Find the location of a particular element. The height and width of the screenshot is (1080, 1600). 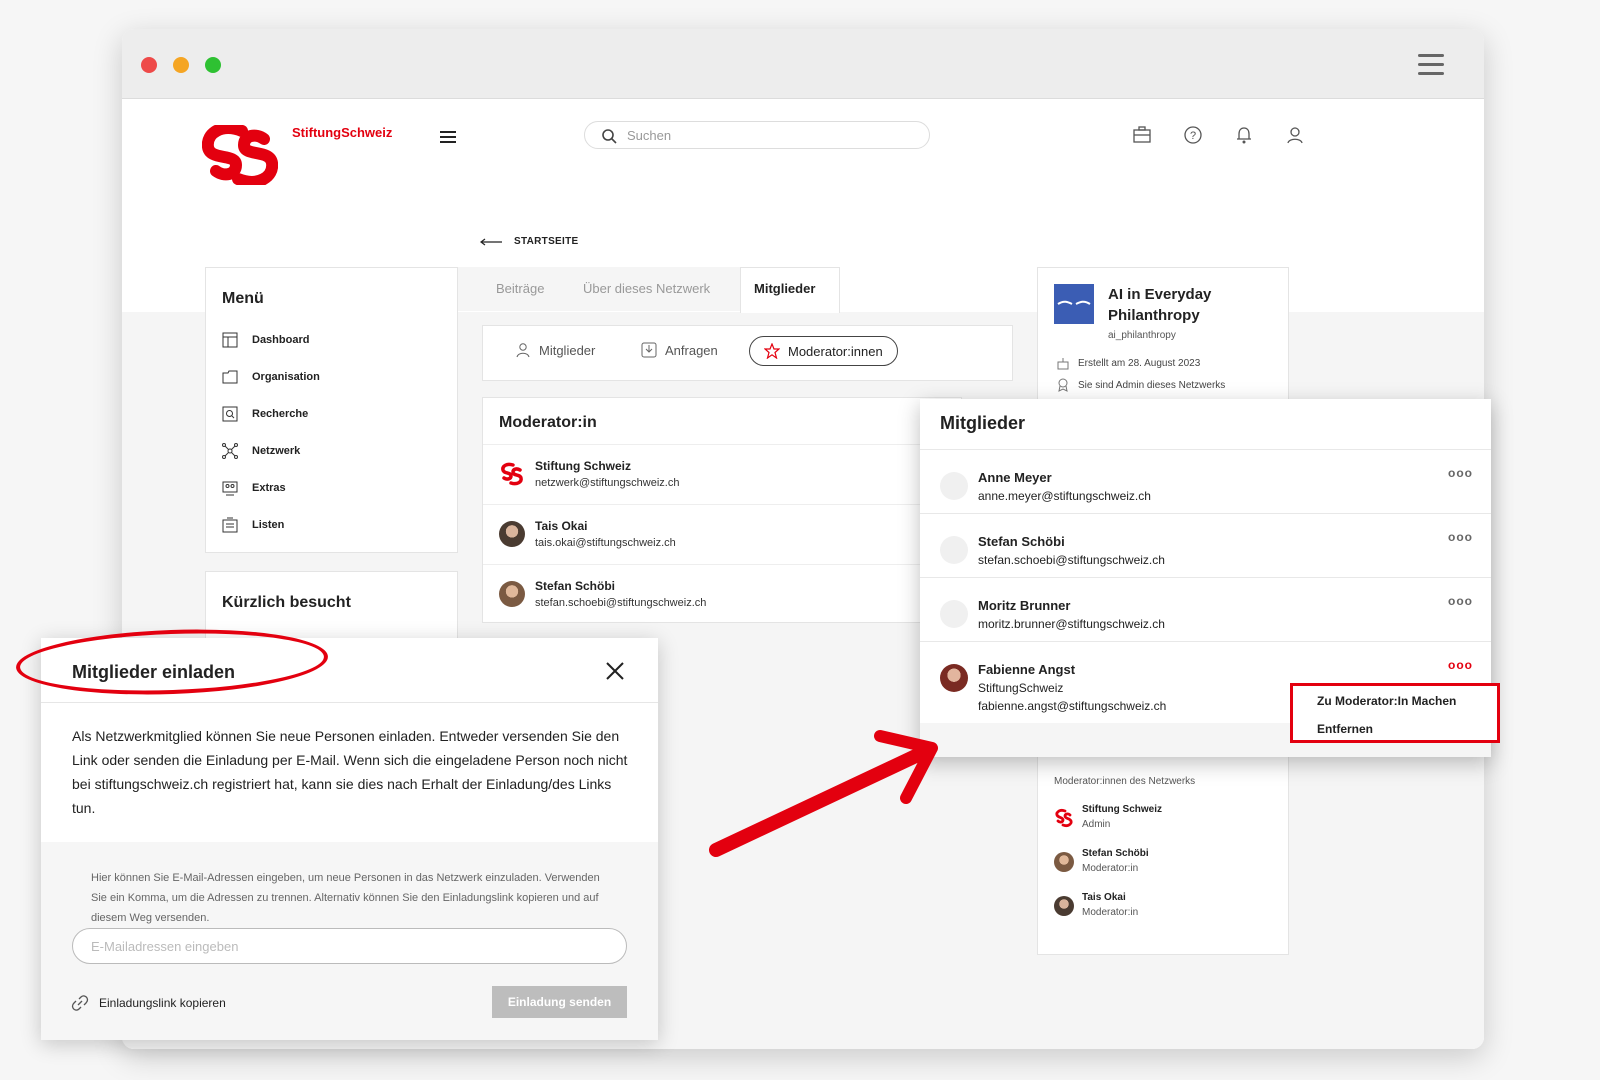

folder-icon is located at coordinates (230, 377).